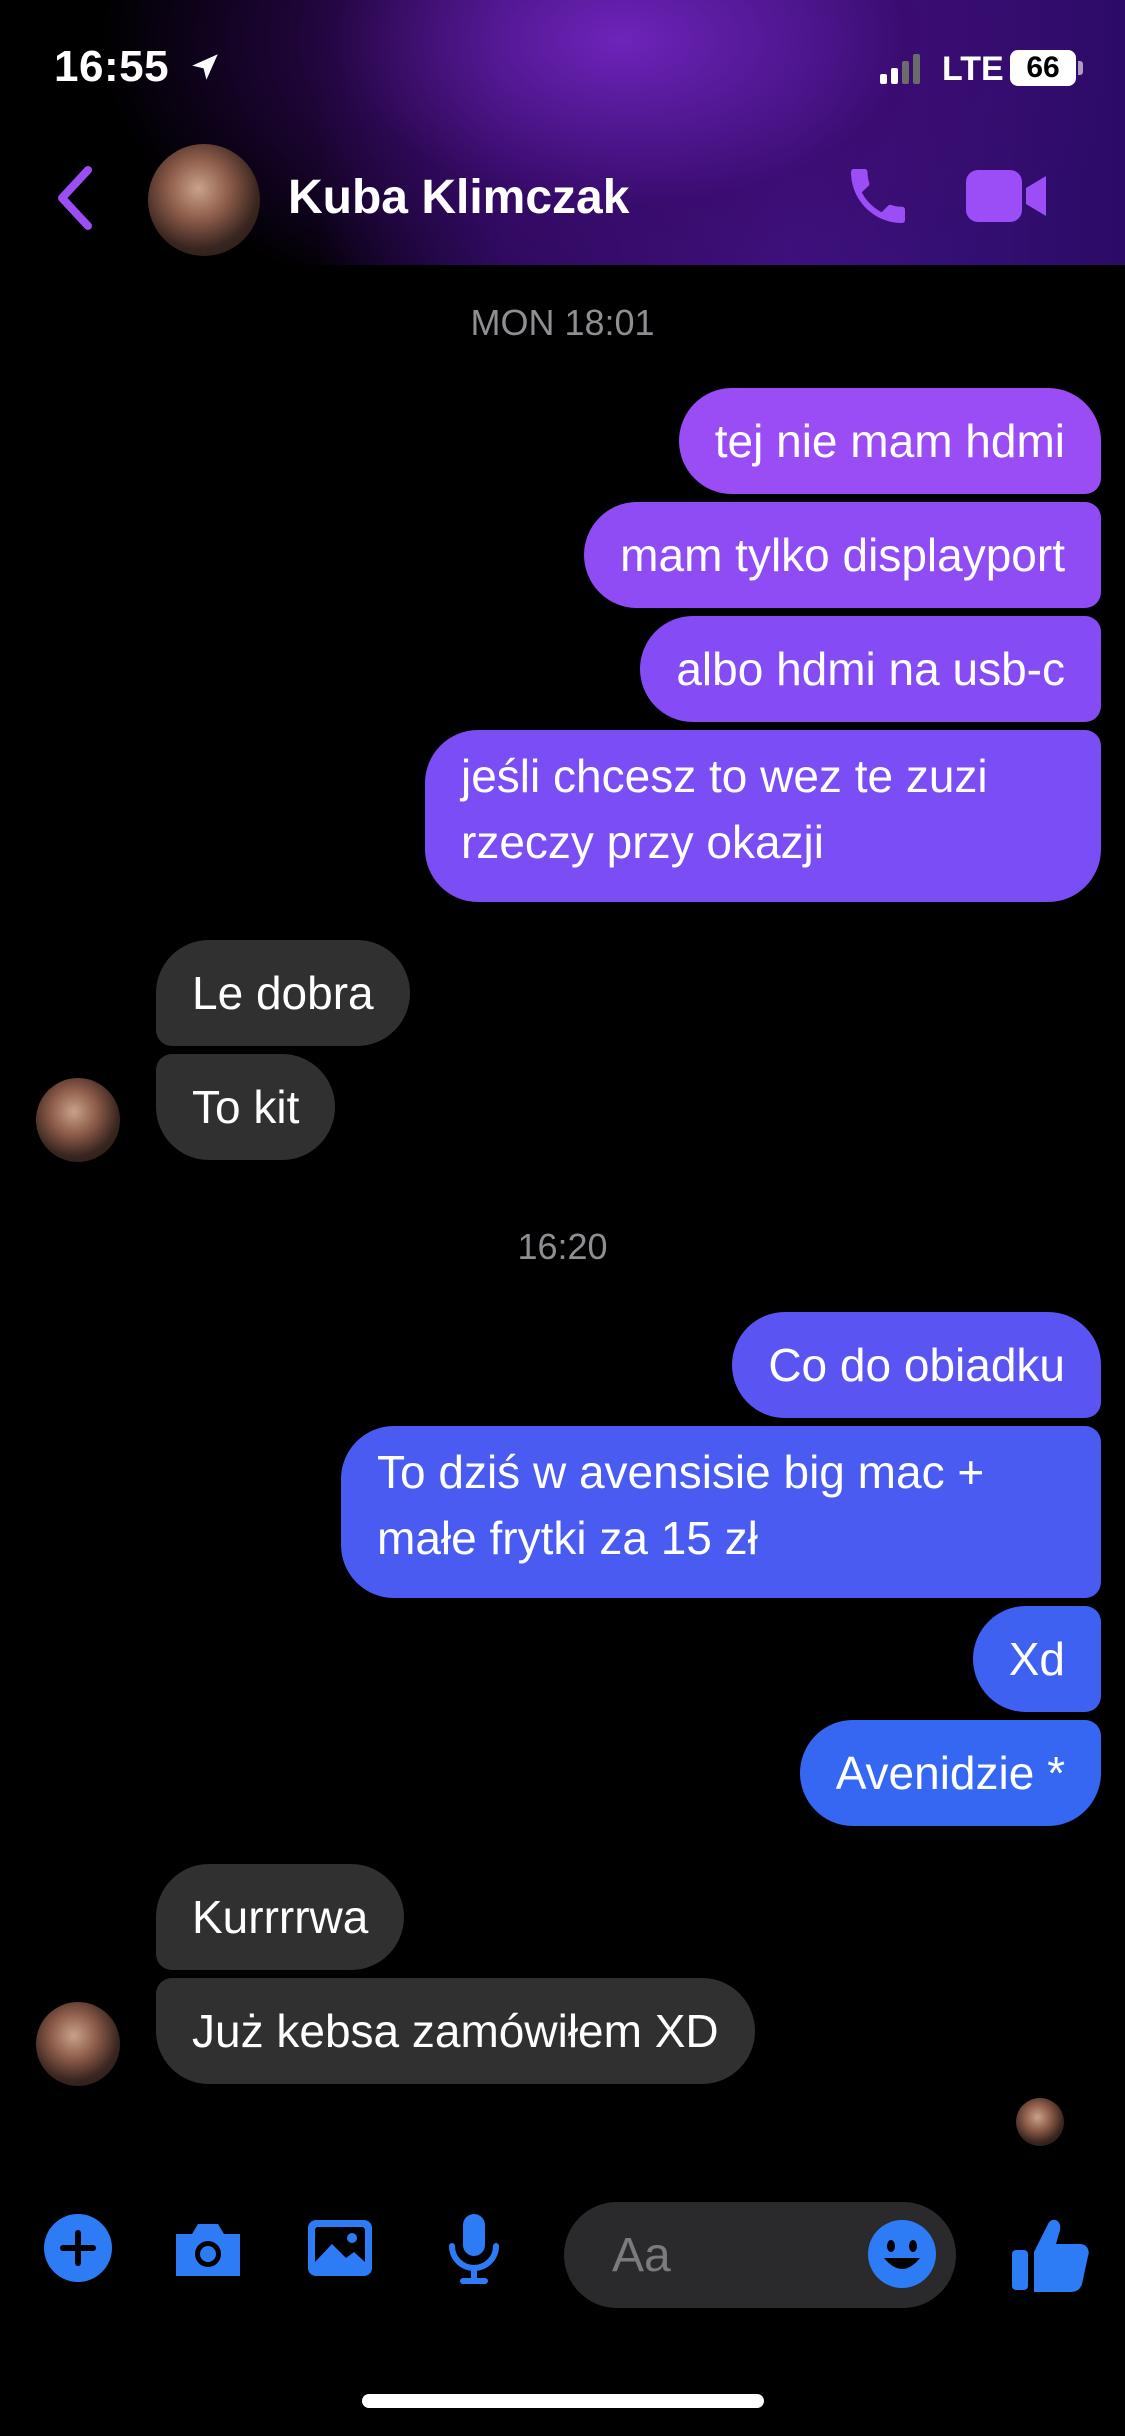 This screenshot has width=1125, height=2436. Describe the element at coordinates (563, 2401) in the screenshot. I see `home-indicator` at that location.